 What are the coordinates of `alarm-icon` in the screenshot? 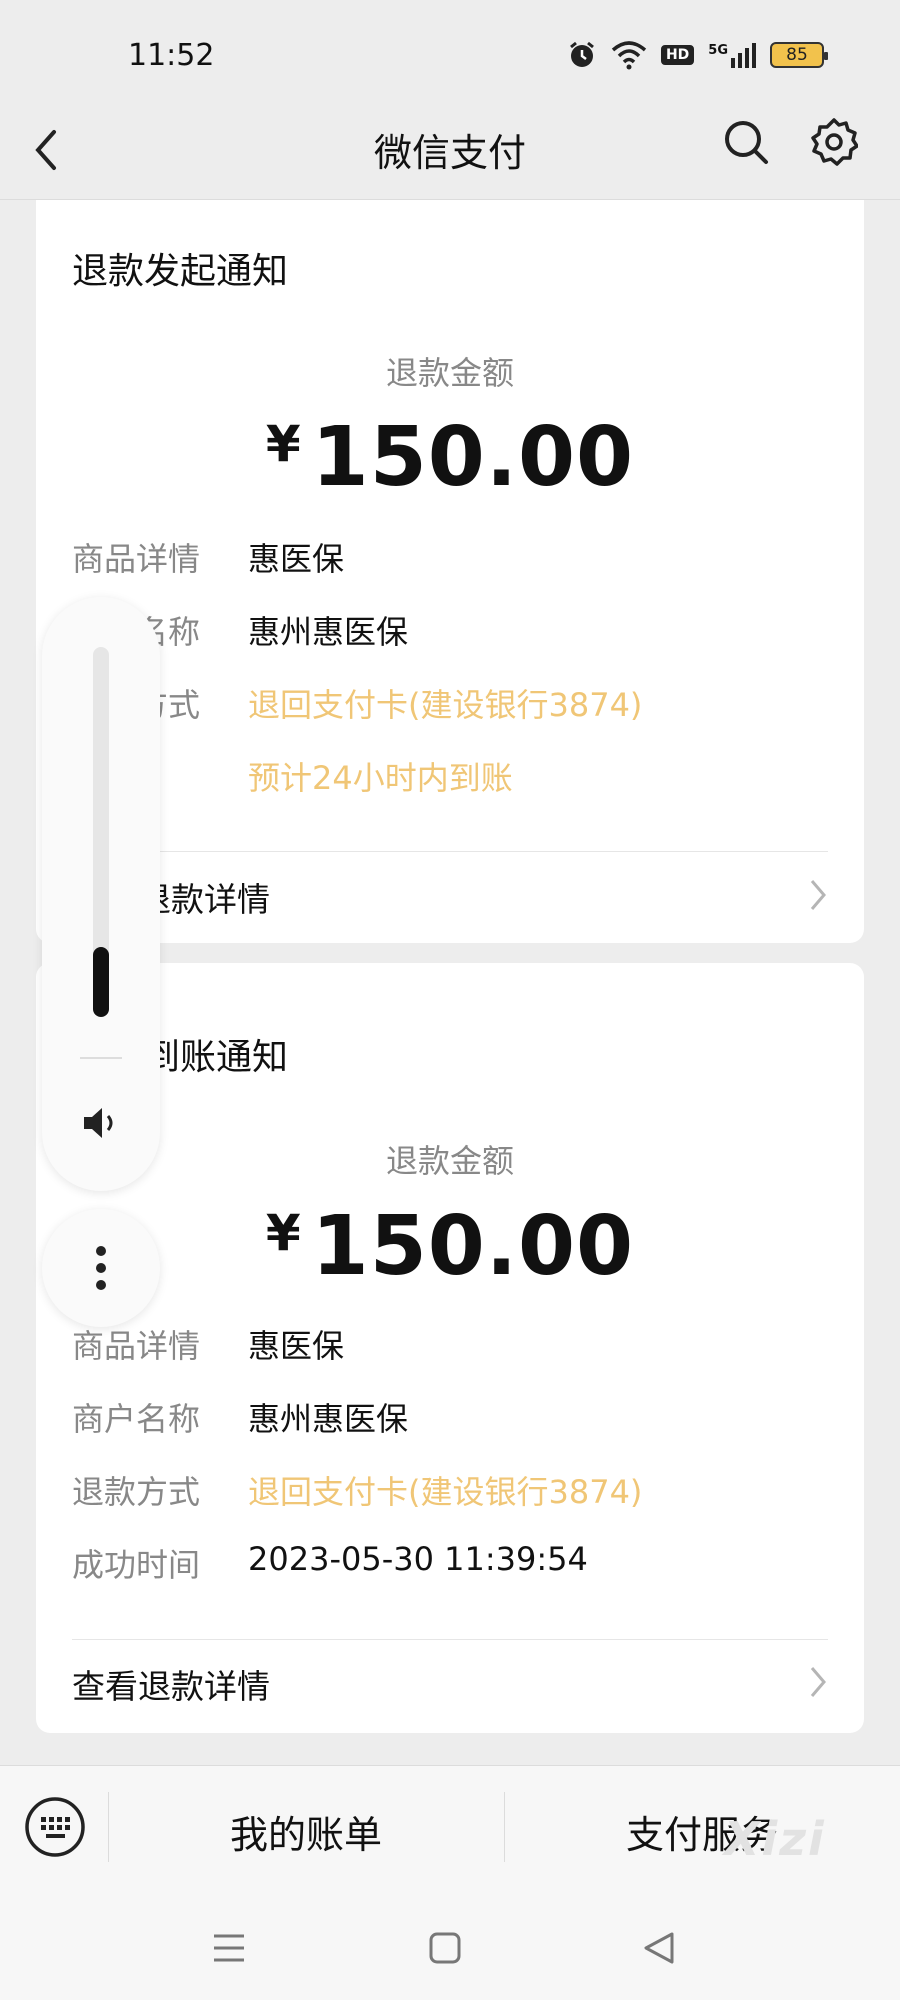 It's located at (582, 54).